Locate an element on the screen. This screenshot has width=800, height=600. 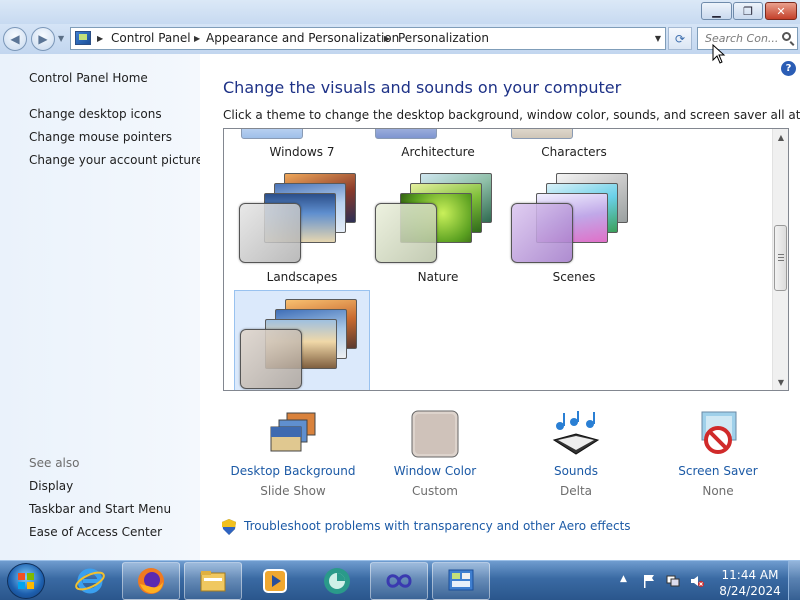
refresh-button: ⟳ is located at coordinates (680, 38).